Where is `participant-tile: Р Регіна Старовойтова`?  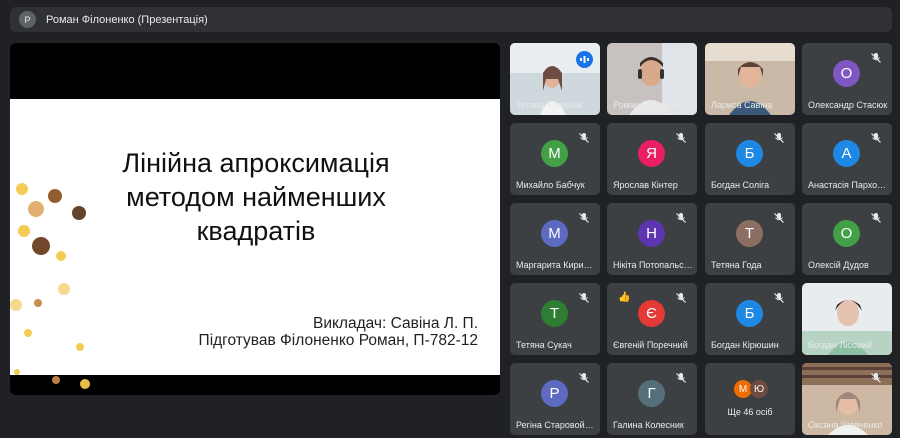
participant-tile: Р Регіна Старовойтова is located at coordinates (555, 399).